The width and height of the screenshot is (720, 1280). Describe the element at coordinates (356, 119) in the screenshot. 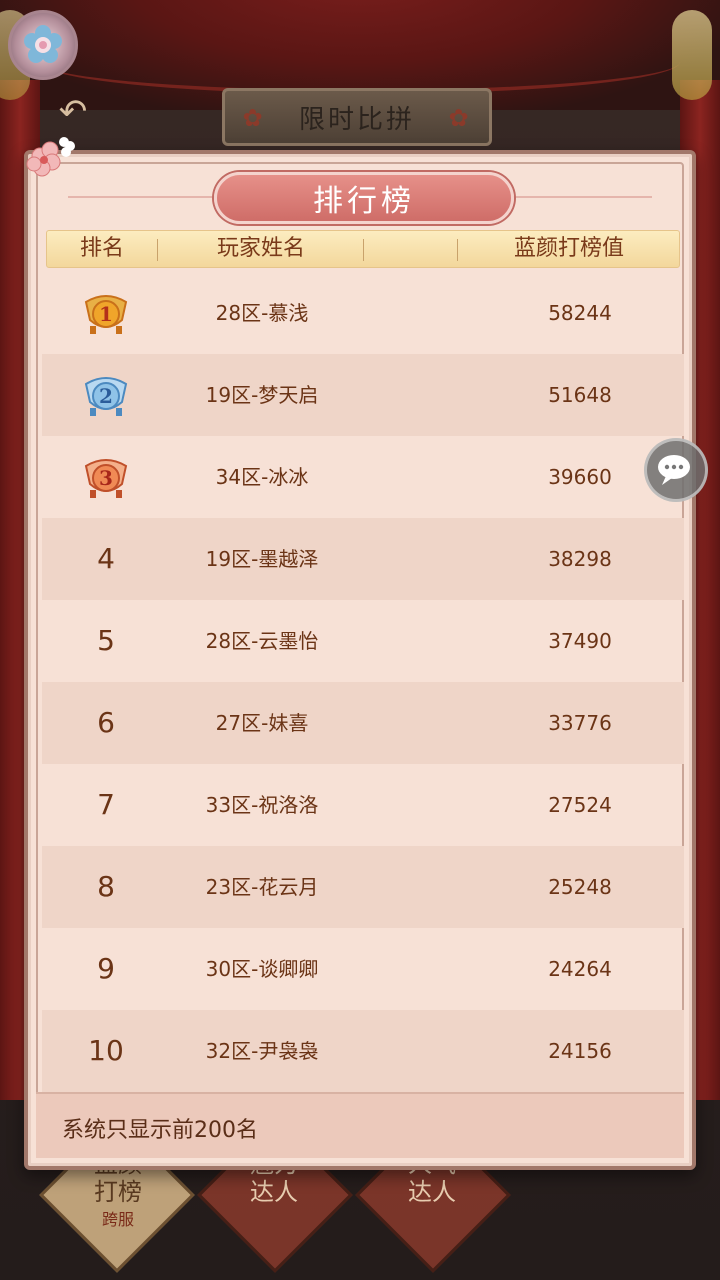

I see `event-title: 限时比拼` at that location.